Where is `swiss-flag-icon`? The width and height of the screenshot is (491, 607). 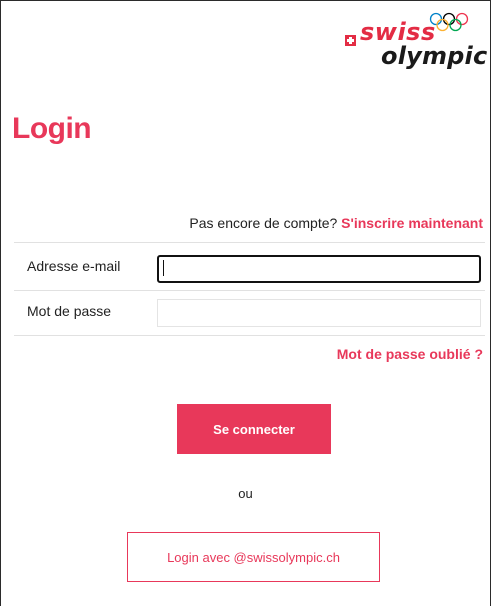 swiss-flag-icon is located at coordinates (350, 40).